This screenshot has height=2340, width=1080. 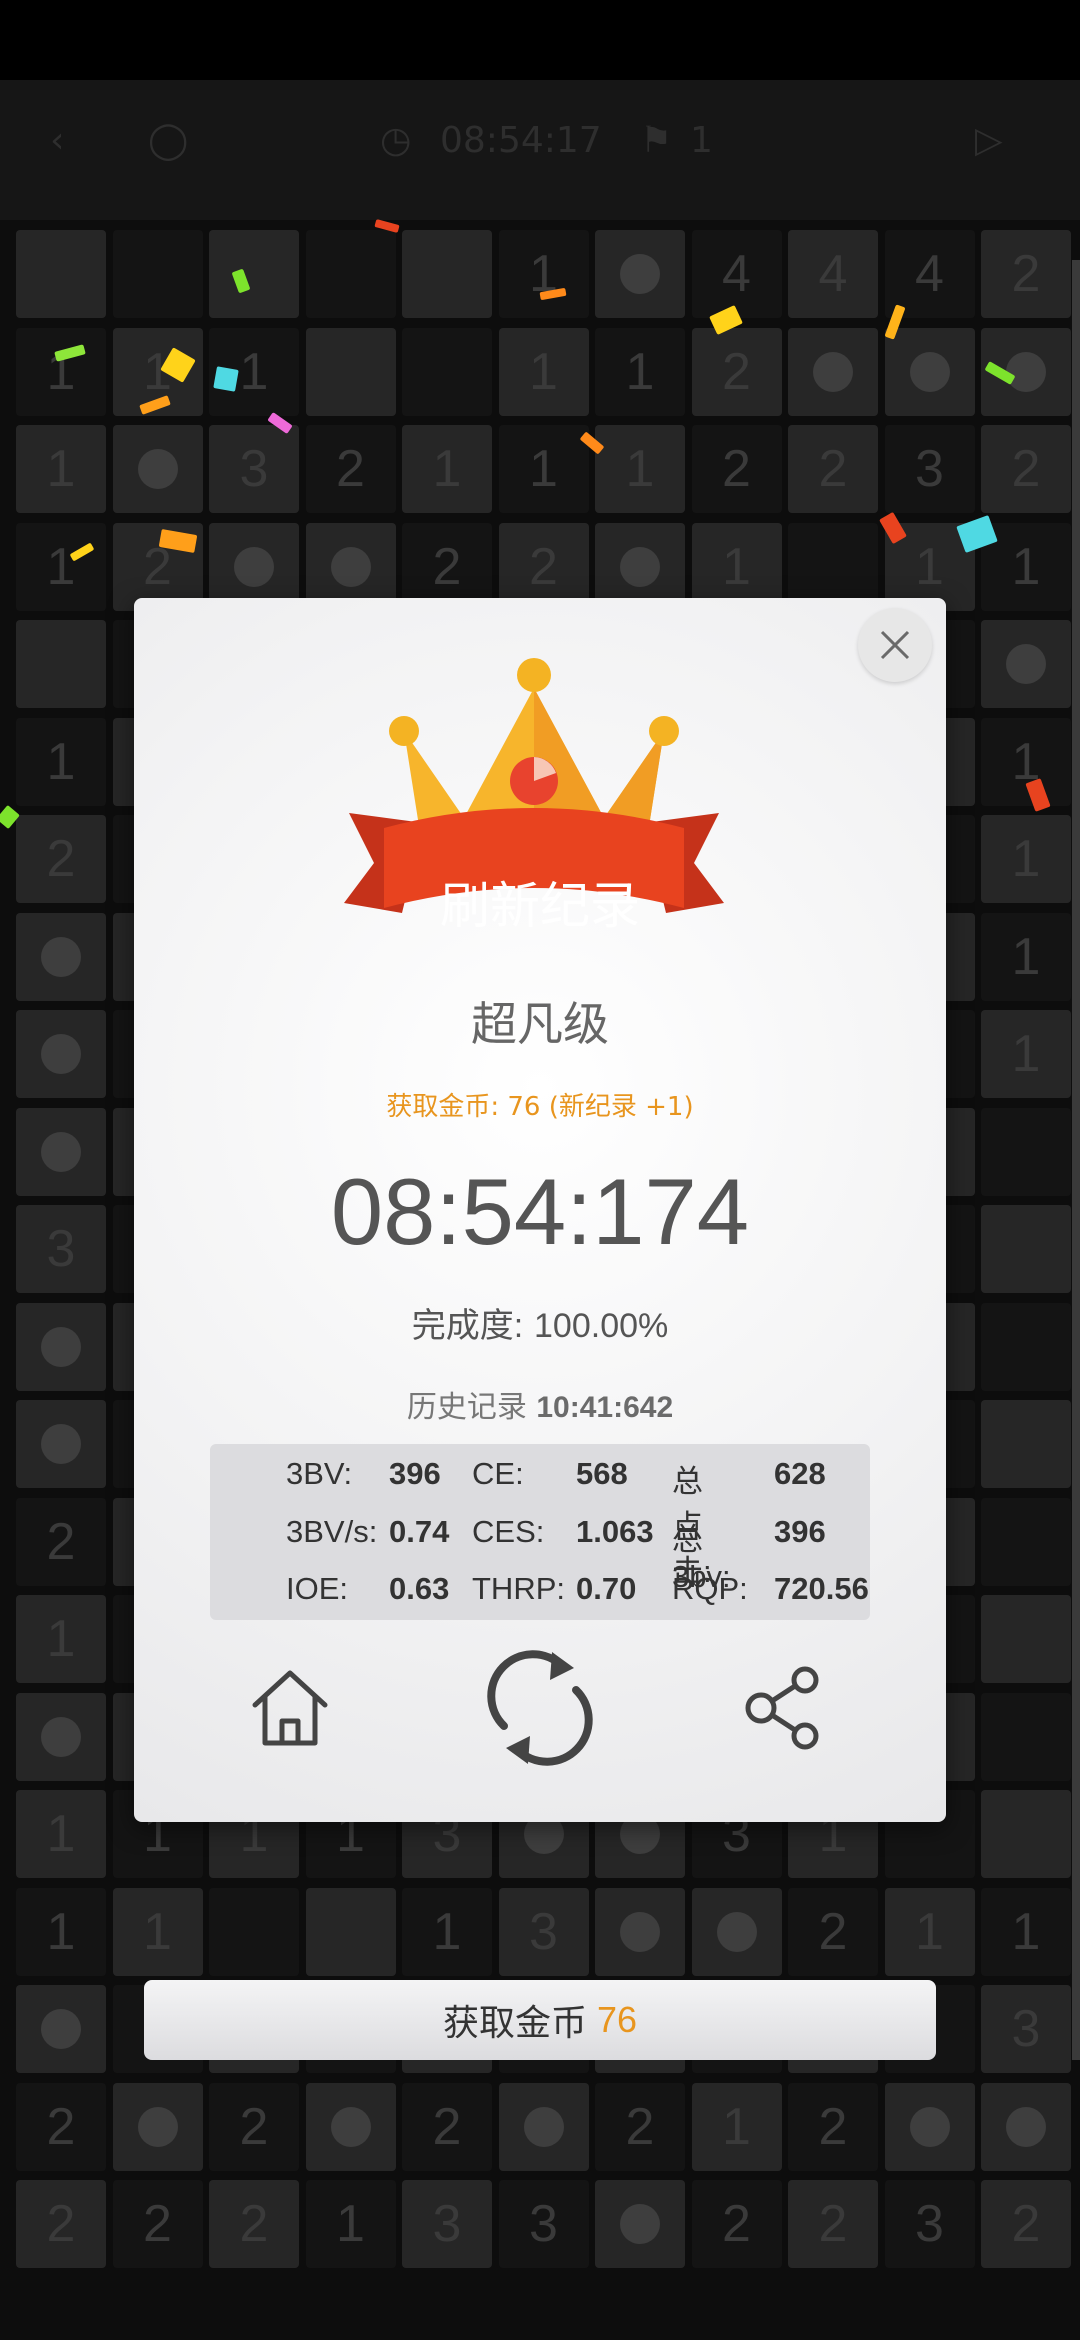 I want to click on share-button, so click(x=784, y=1708).